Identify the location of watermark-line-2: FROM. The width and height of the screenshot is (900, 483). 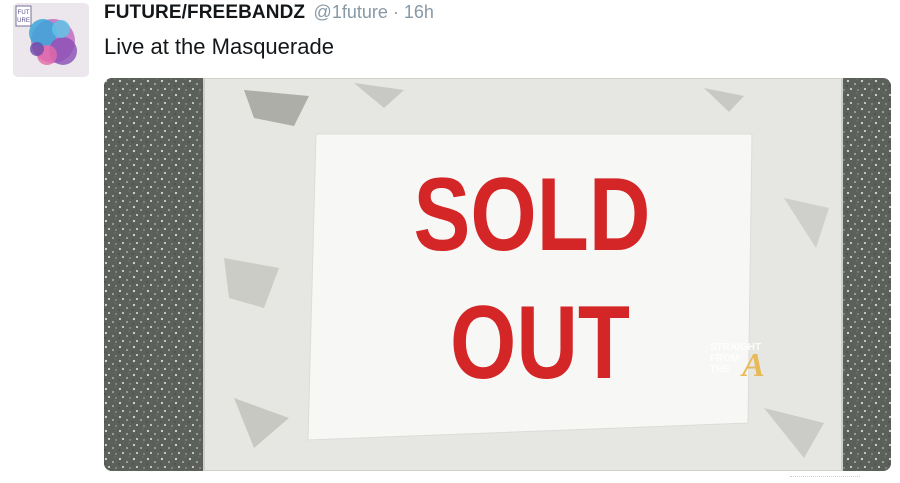
(724, 358).